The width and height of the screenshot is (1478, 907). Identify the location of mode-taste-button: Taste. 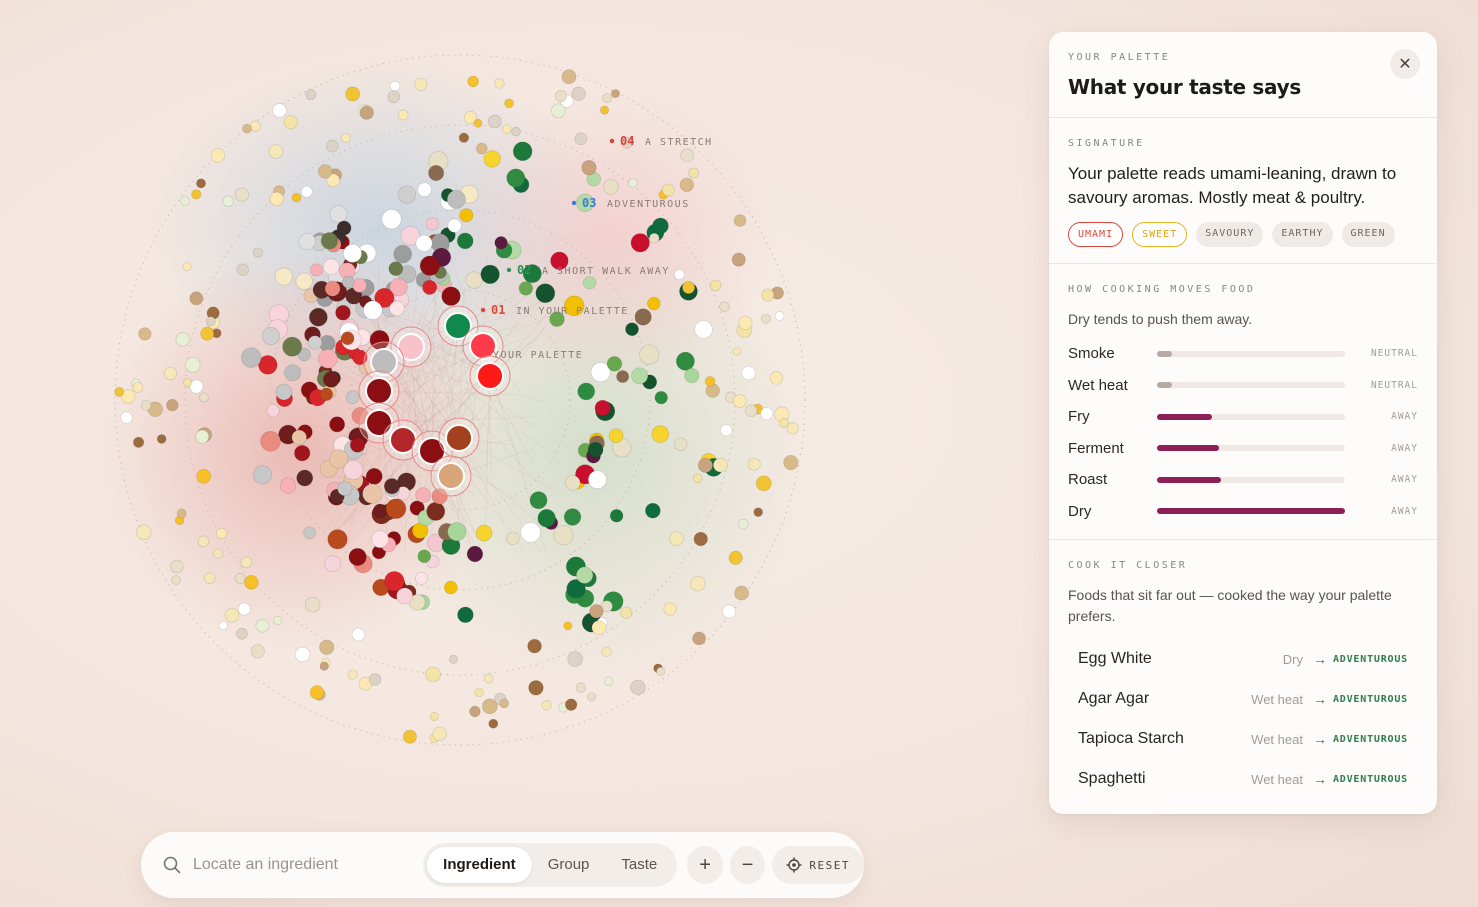
(639, 865).